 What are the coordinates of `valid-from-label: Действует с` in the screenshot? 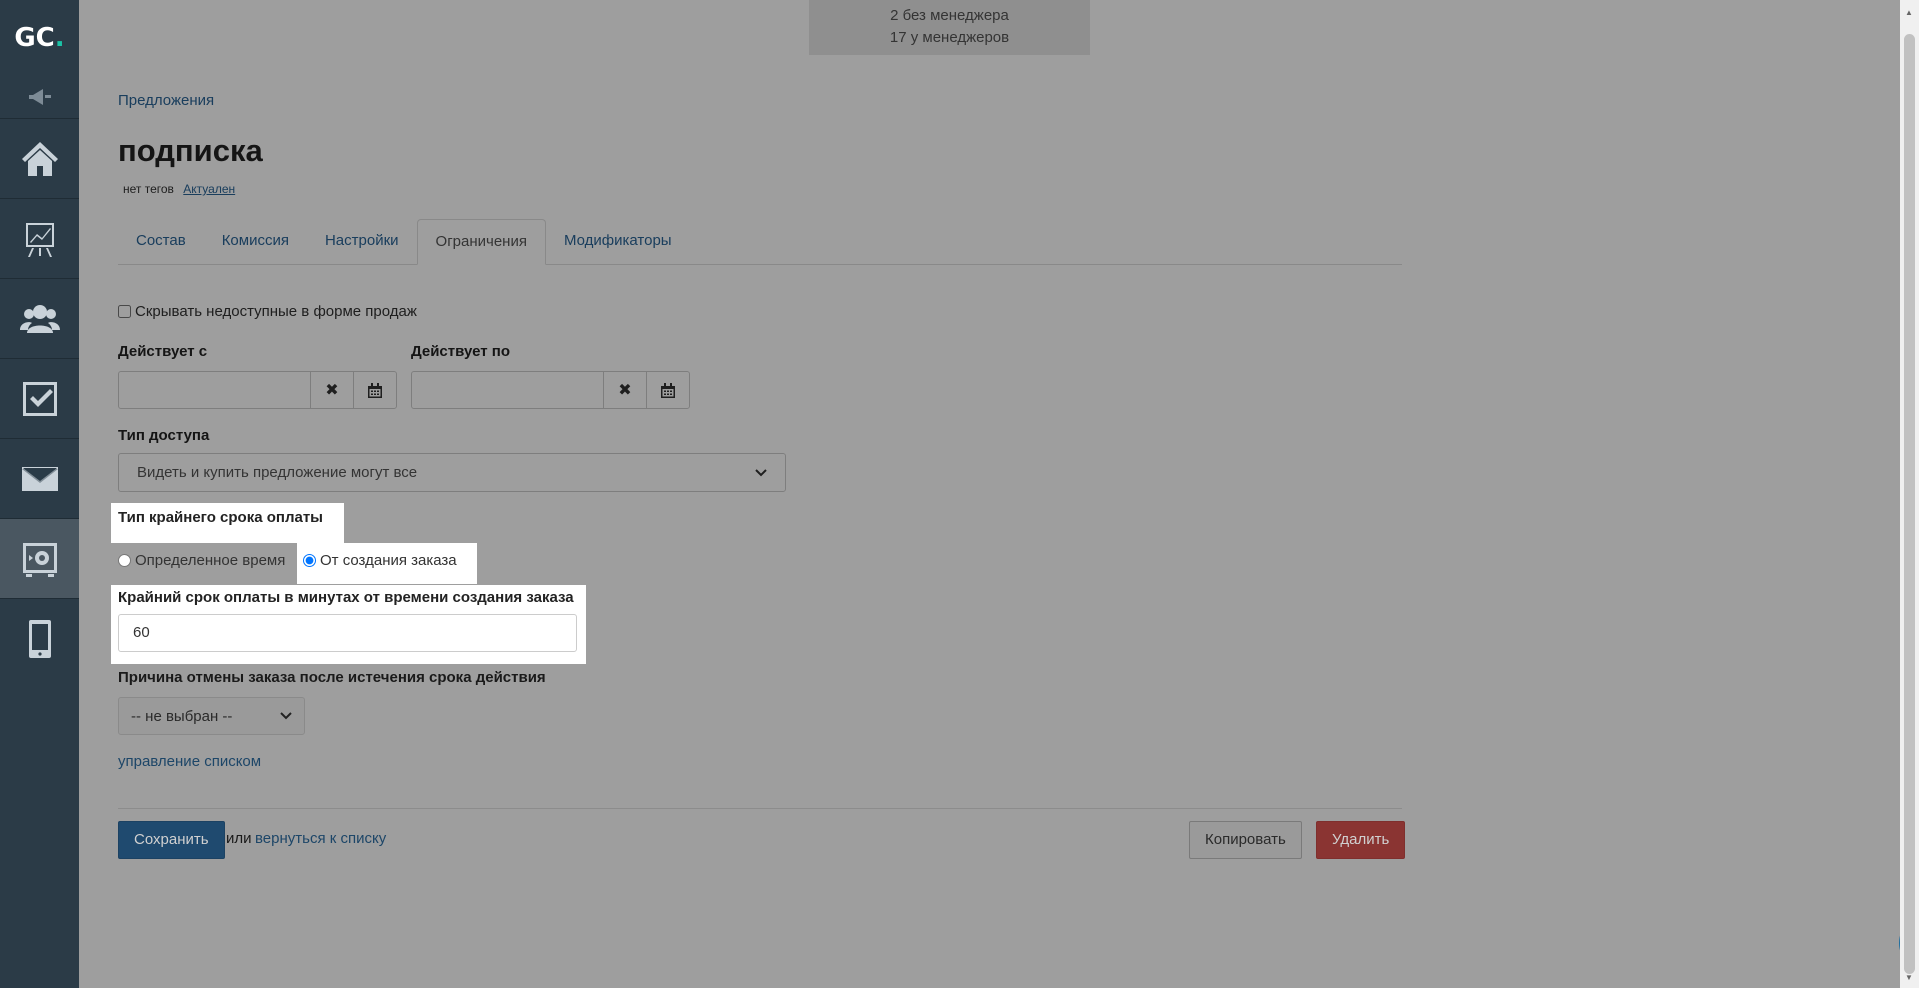 It's located at (163, 351).